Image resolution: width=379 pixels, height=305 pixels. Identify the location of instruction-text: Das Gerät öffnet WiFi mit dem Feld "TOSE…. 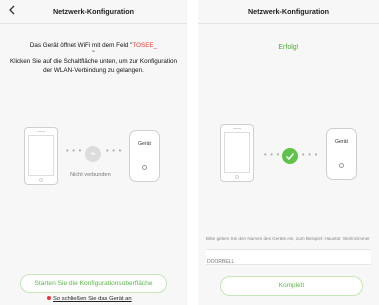
(93, 58).